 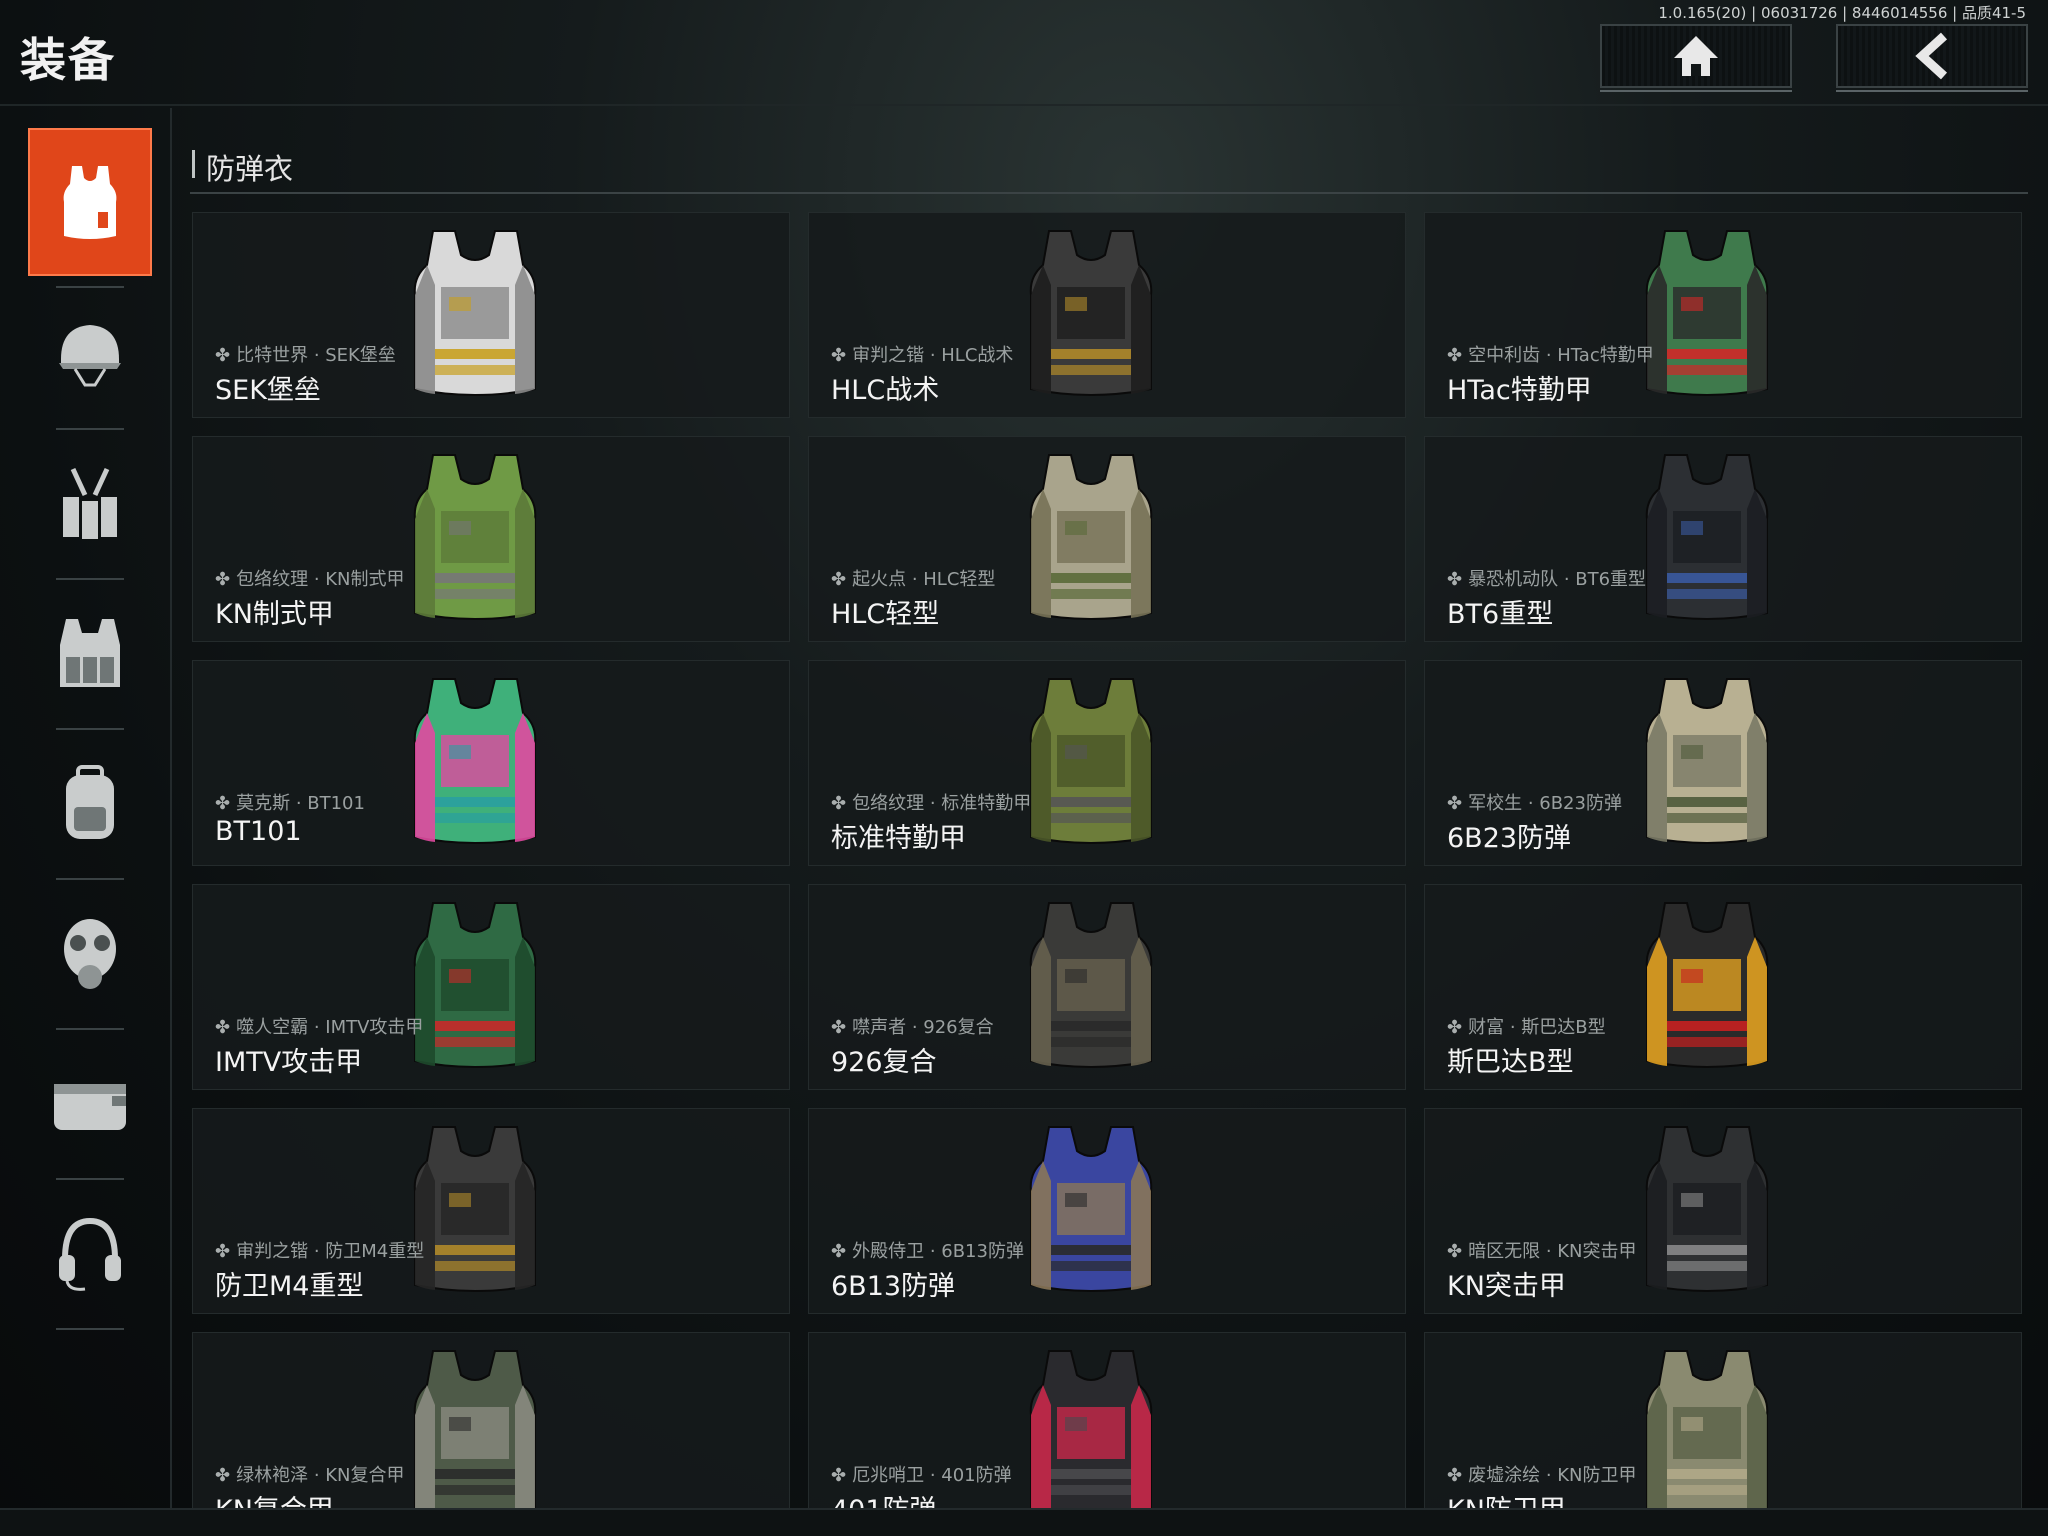 I want to click on skin-name: 包络纹理 · KN制式甲, so click(x=320, y=579).